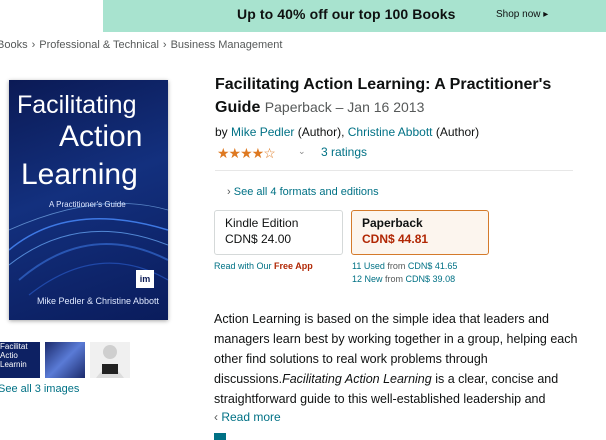 The image size is (606, 440). What do you see at coordinates (220, 436) in the screenshot?
I see `cut-off-element` at bounding box center [220, 436].